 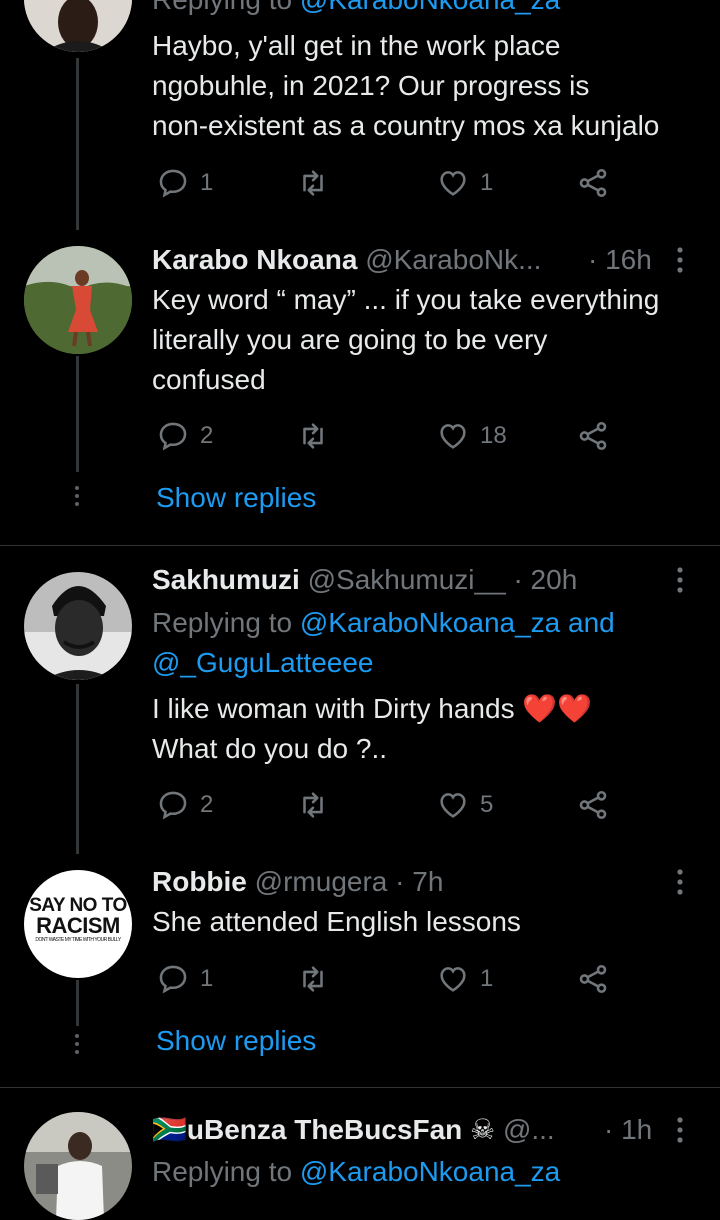 I want to click on thread-dots, so click(x=77, y=496).